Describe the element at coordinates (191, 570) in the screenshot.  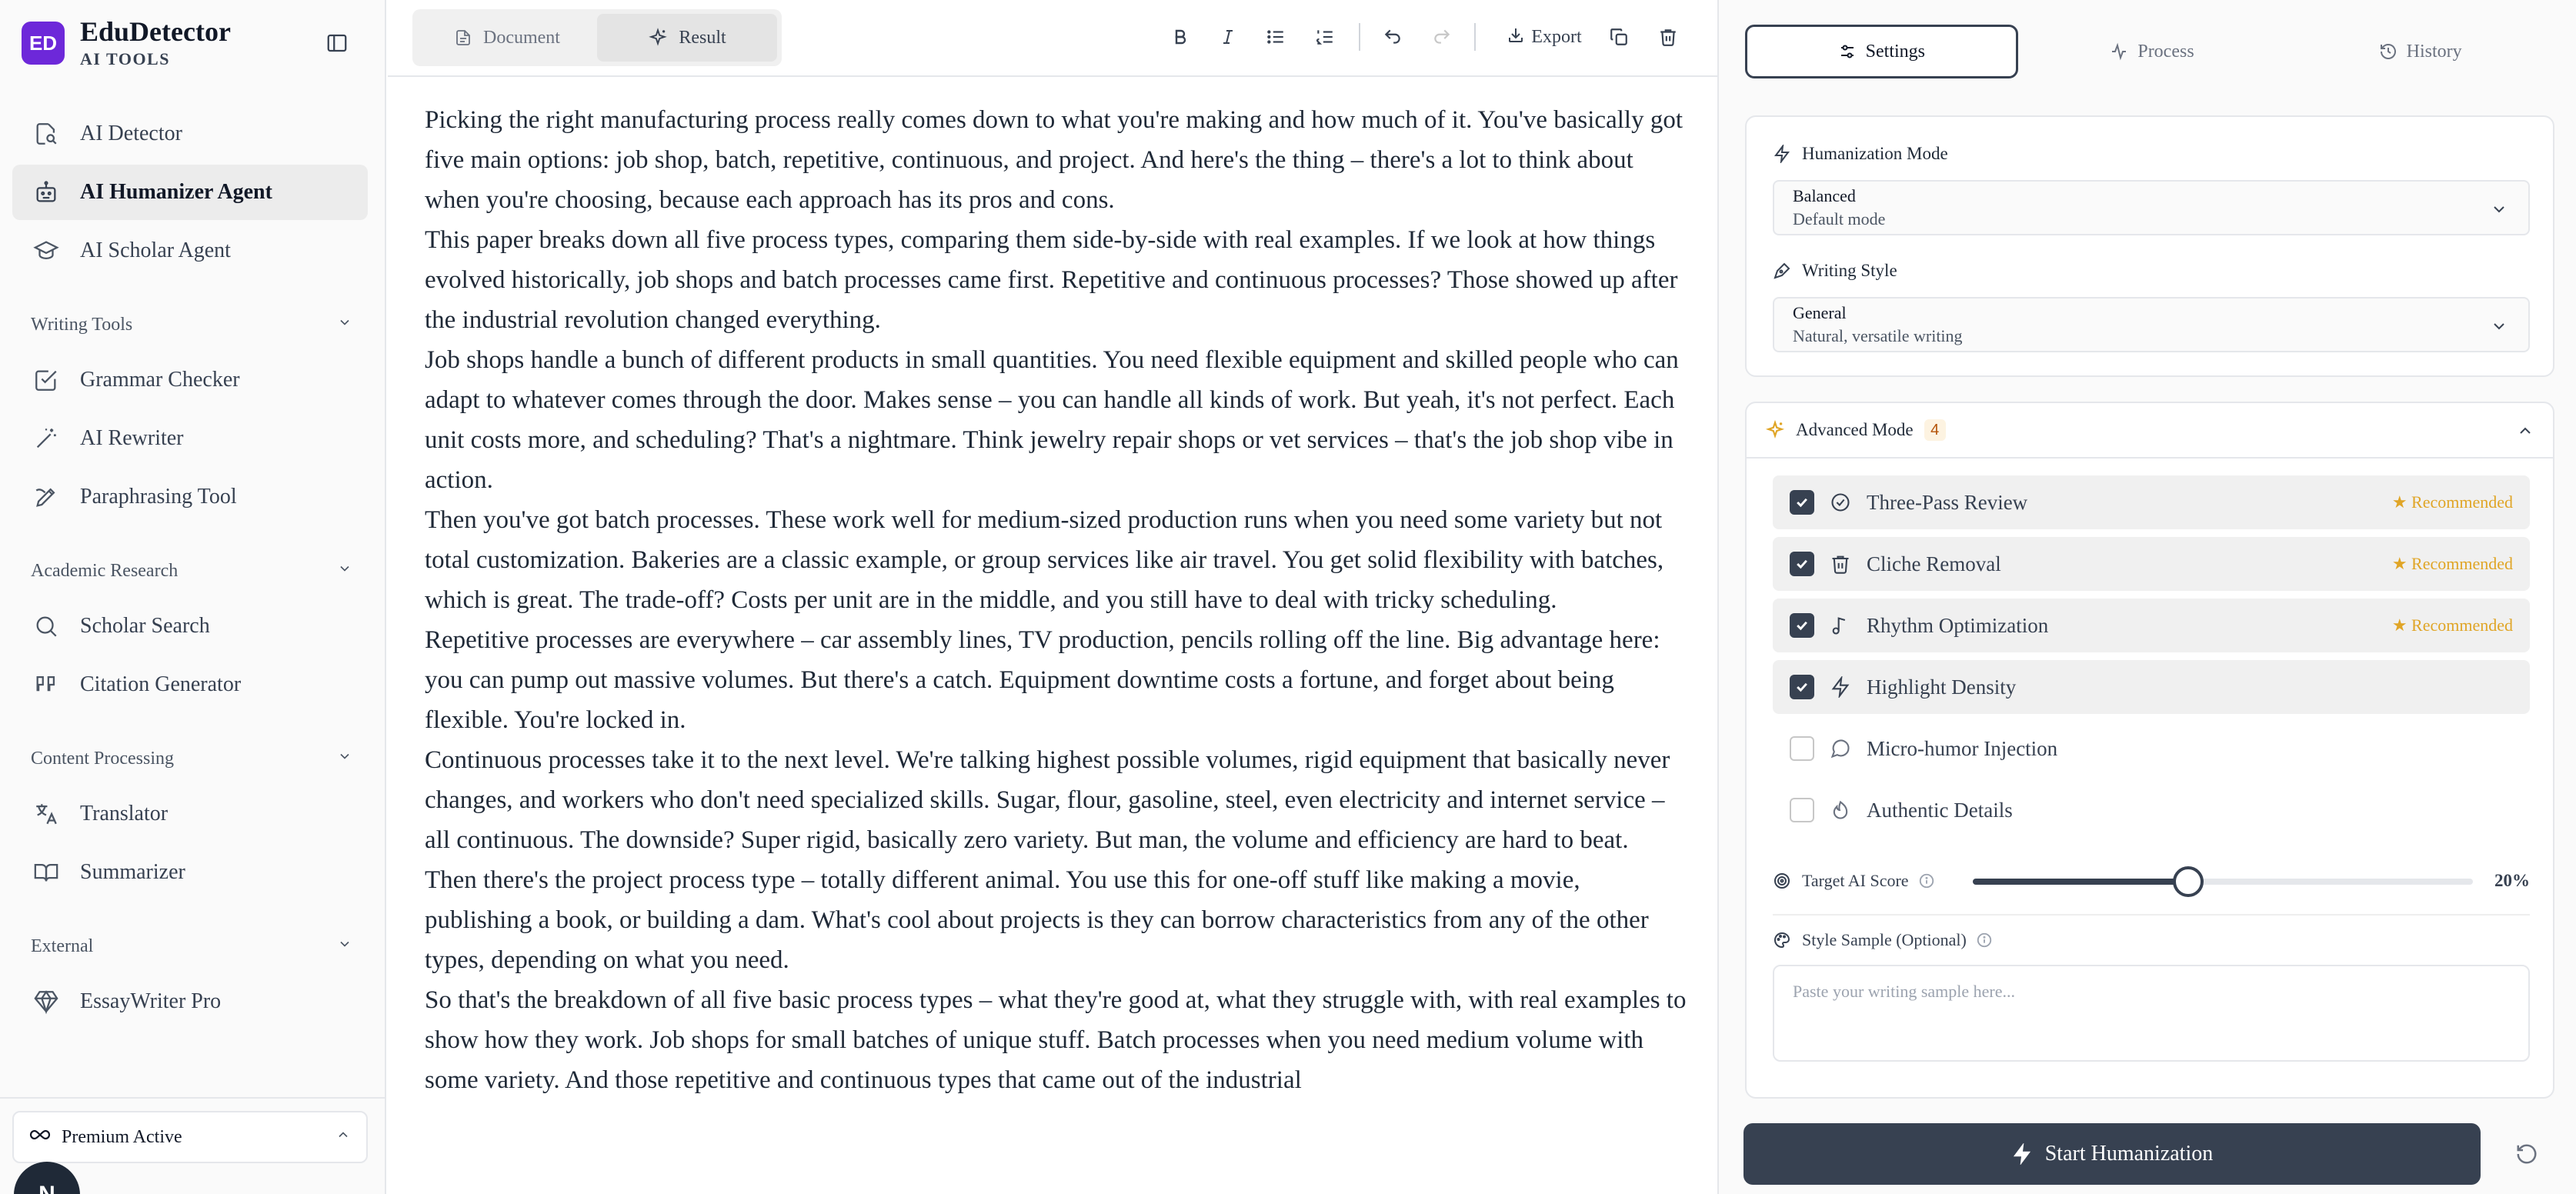
I see `section-academic-research: Academic Research` at that location.